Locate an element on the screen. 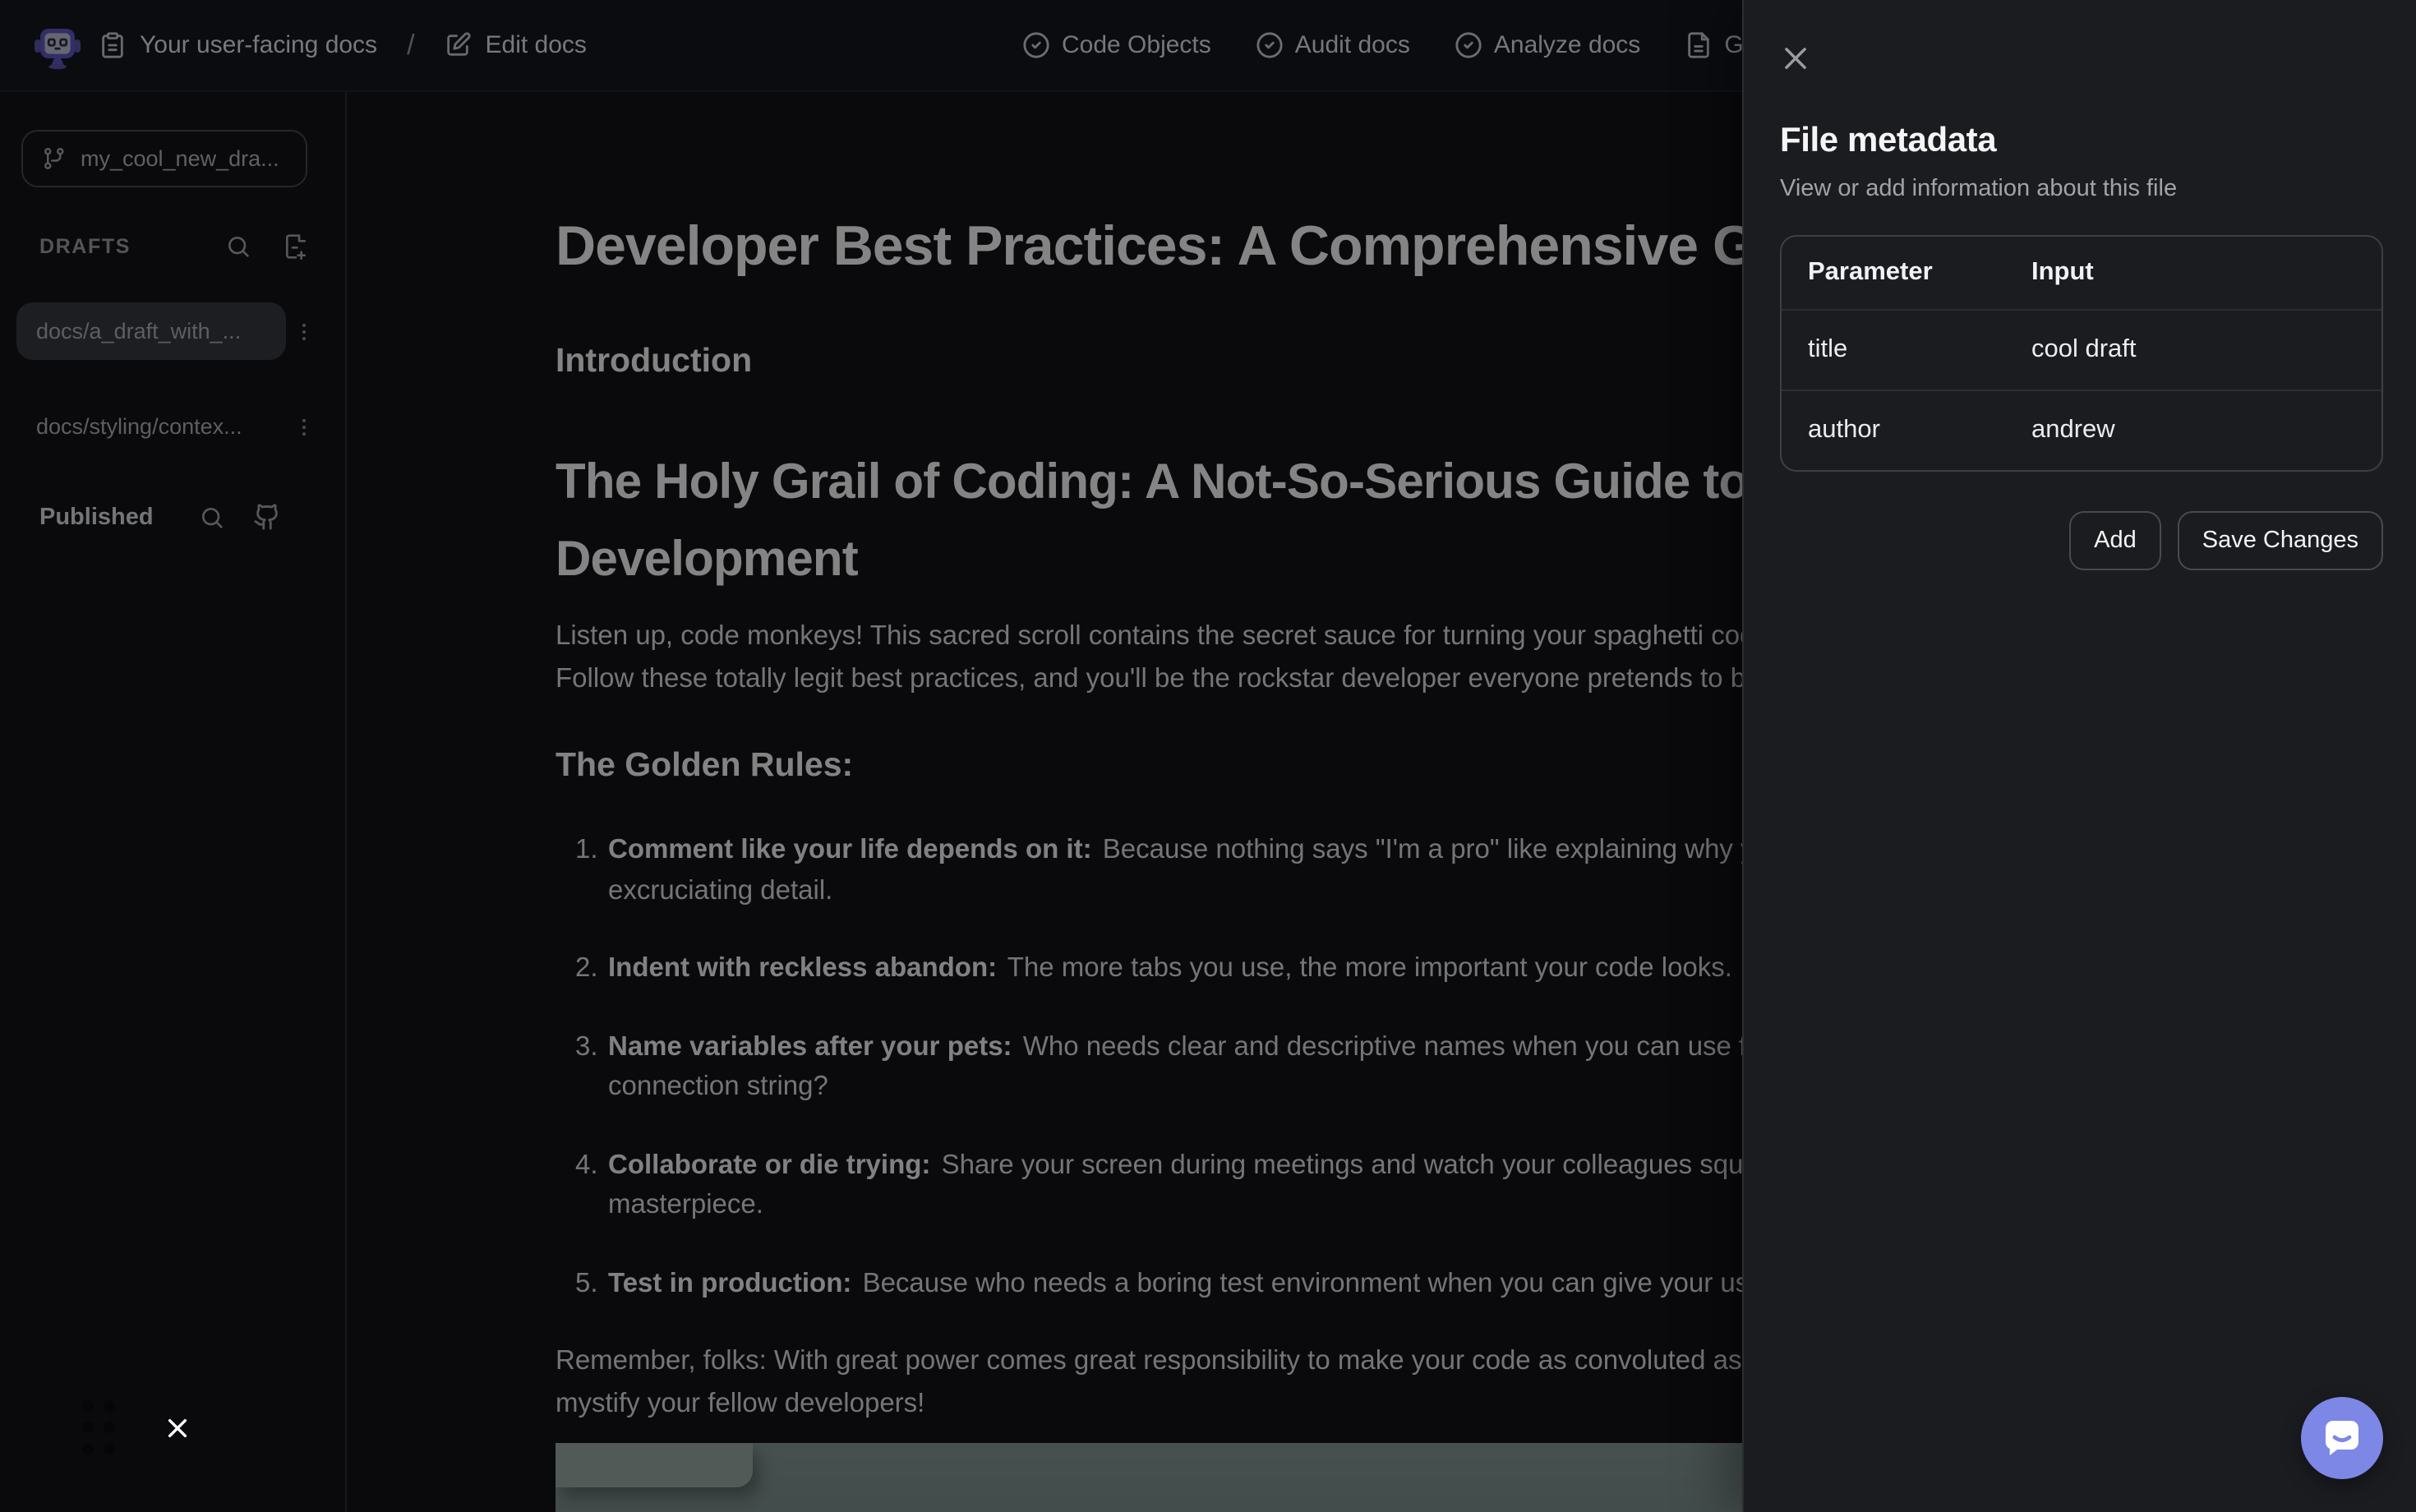 This screenshot has width=2416, height=1512. chat-launcher-button is located at coordinates (2342, 1438).